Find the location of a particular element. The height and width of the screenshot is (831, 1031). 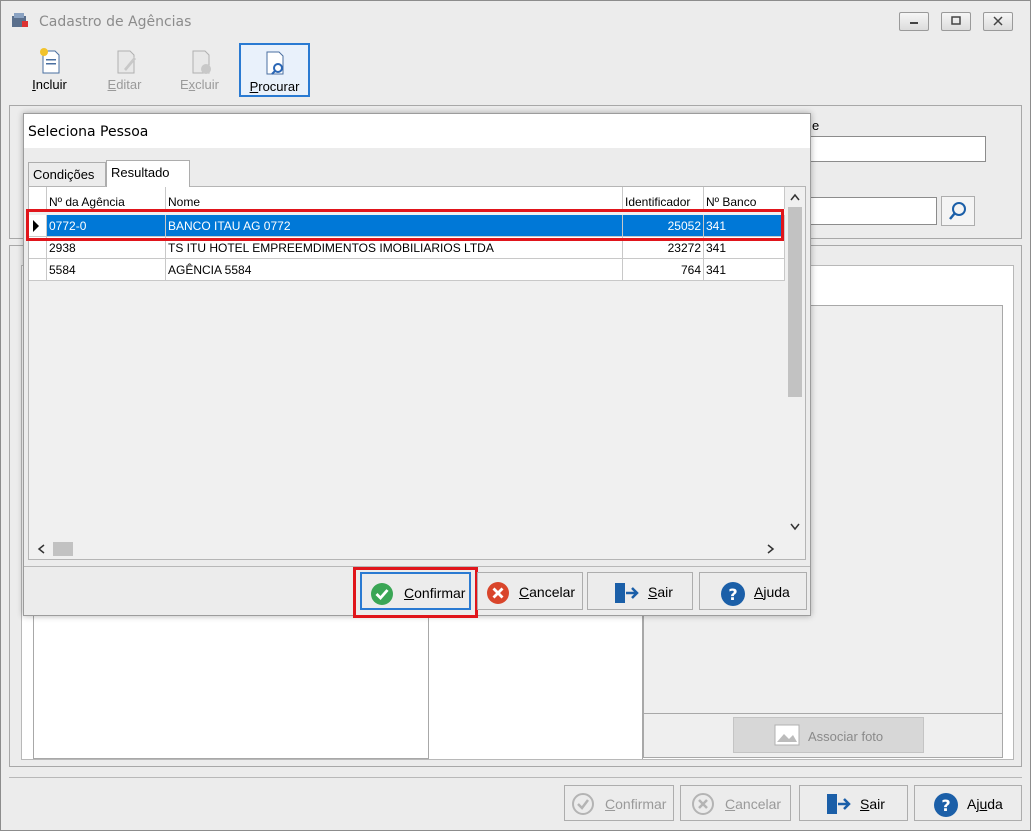

tab-resultado: Resultado is located at coordinates (148, 173).